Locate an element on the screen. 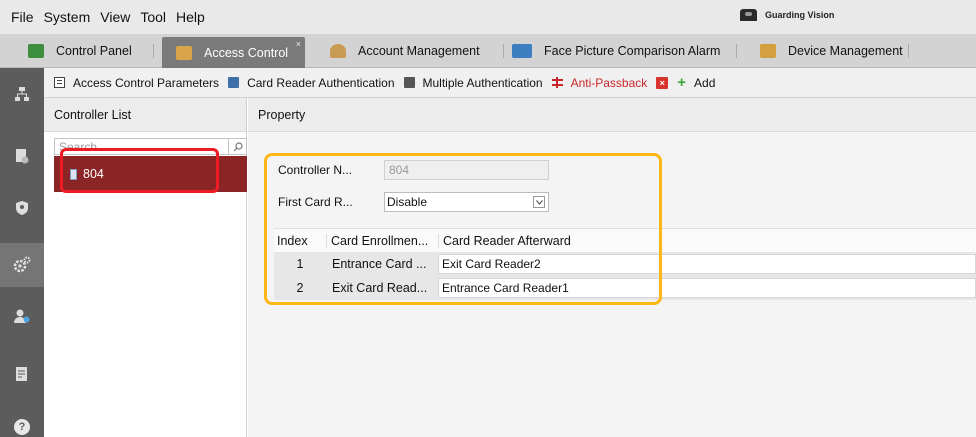  tab-add: + Add is located at coordinates (696, 82).